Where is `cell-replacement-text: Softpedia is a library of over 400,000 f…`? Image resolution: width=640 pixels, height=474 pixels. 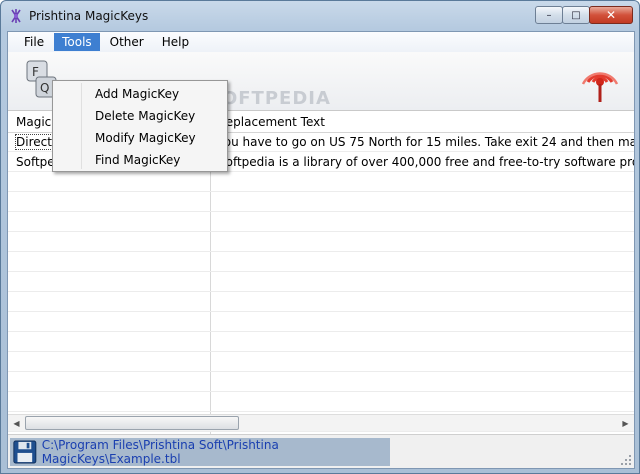
cell-replacement-text: Softpedia is a library of over 400,000 f… is located at coordinates (426, 162).